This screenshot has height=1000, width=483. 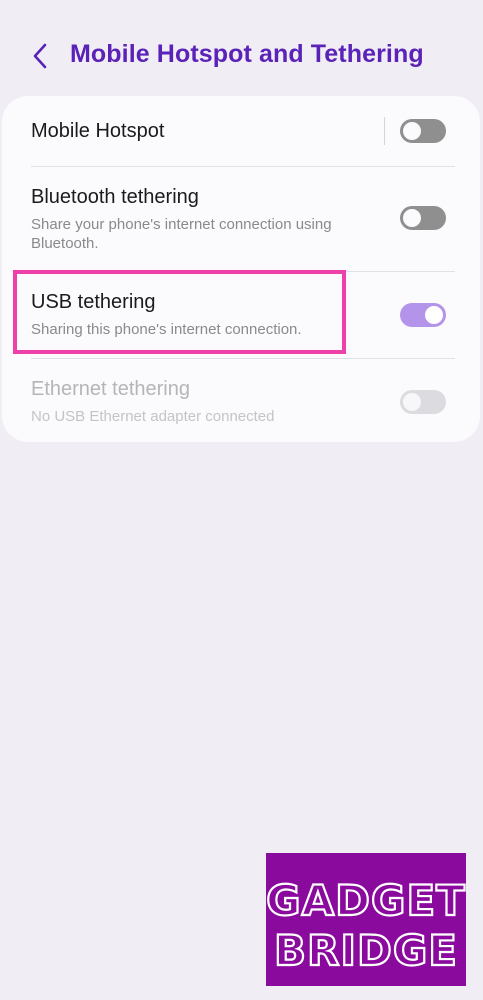 I want to click on page-title: Mobile Hotspot and Tethering, so click(x=247, y=54).